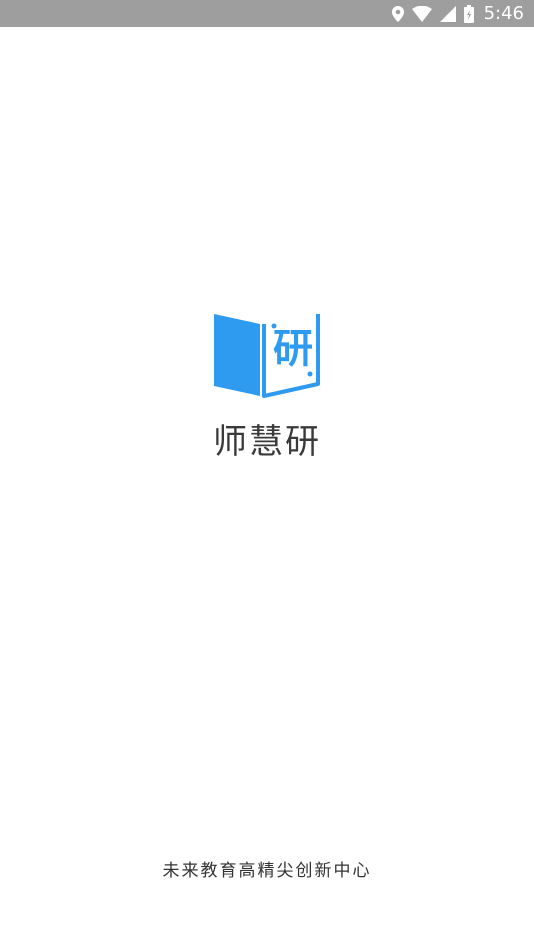  What do you see at coordinates (503, 13) in the screenshot?
I see `clock-time: 5:46` at bounding box center [503, 13].